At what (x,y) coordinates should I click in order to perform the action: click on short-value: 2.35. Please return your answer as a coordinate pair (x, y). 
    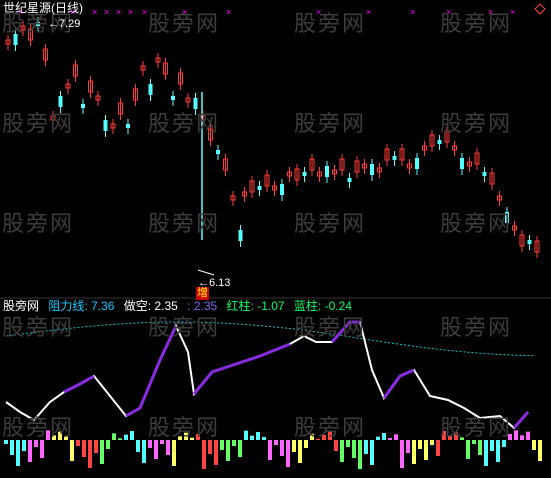
    Looking at the image, I should click on (166, 306).